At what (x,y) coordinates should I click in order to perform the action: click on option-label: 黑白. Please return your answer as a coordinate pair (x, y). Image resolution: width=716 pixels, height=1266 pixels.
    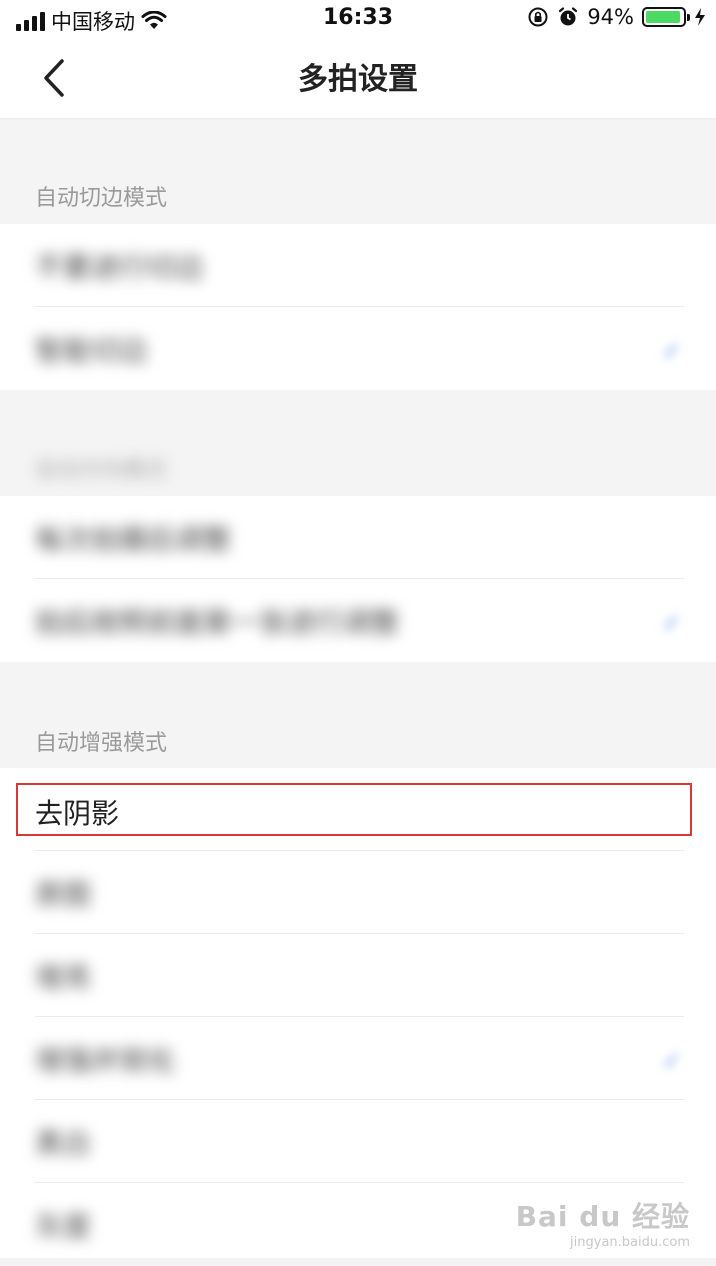
    Looking at the image, I should click on (63, 1143).